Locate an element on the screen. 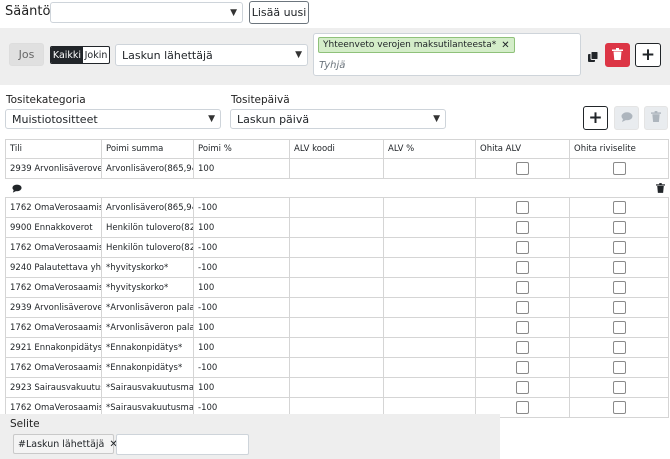  jos-button: Jos is located at coordinates (26, 54).